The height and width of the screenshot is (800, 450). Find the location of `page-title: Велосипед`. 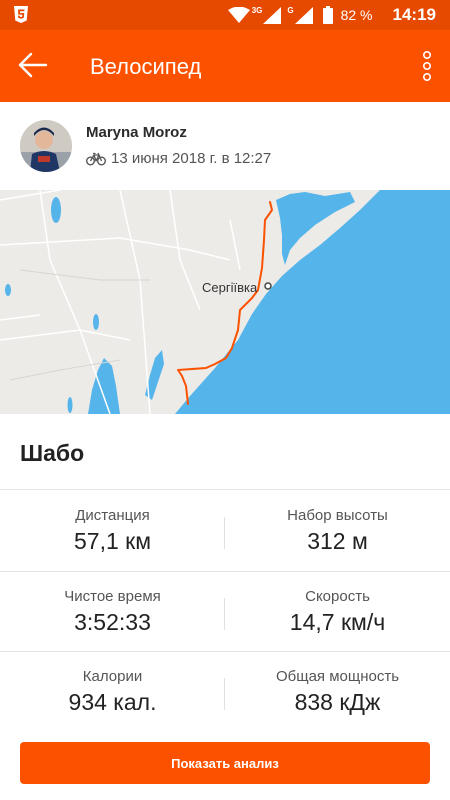

page-title: Велосипед is located at coordinates (146, 66).